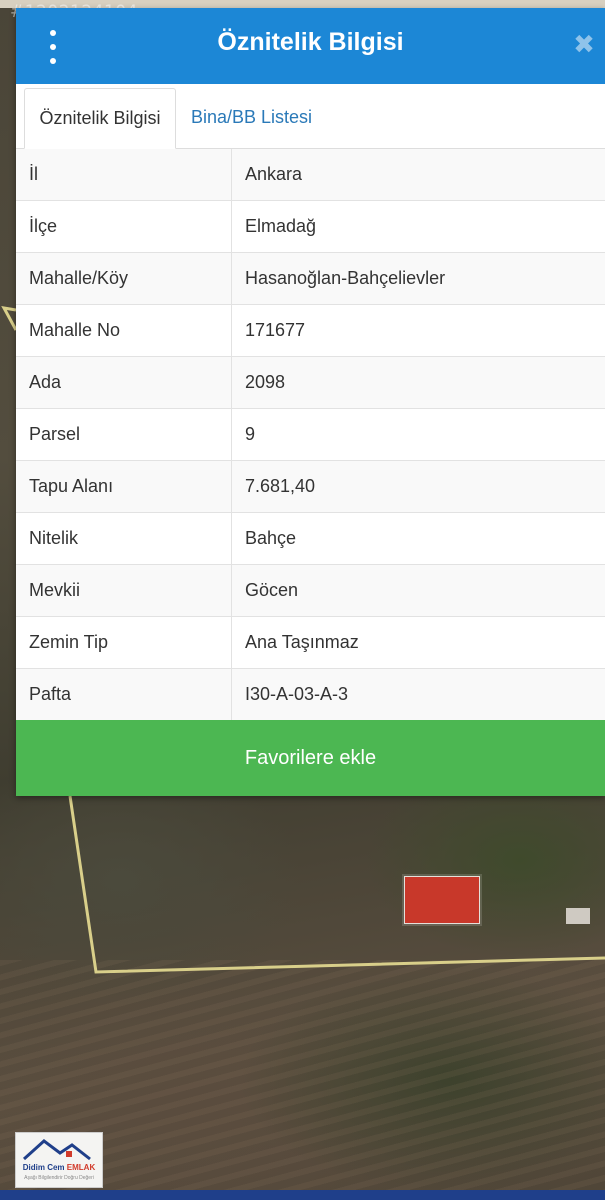 The height and width of the screenshot is (1200, 605). What do you see at coordinates (418, 330) in the screenshot?
I see `attribute-value: 171677` at bounding box center [418, 330].